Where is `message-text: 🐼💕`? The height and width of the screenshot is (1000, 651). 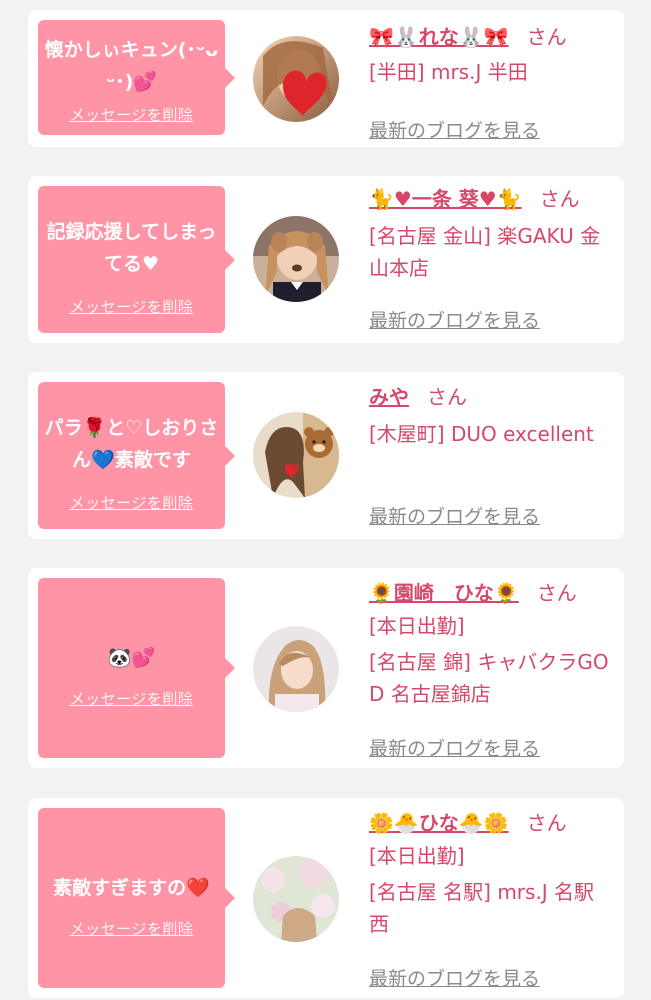 message-text: 🐼💕 is located at coordinates (131, 658).